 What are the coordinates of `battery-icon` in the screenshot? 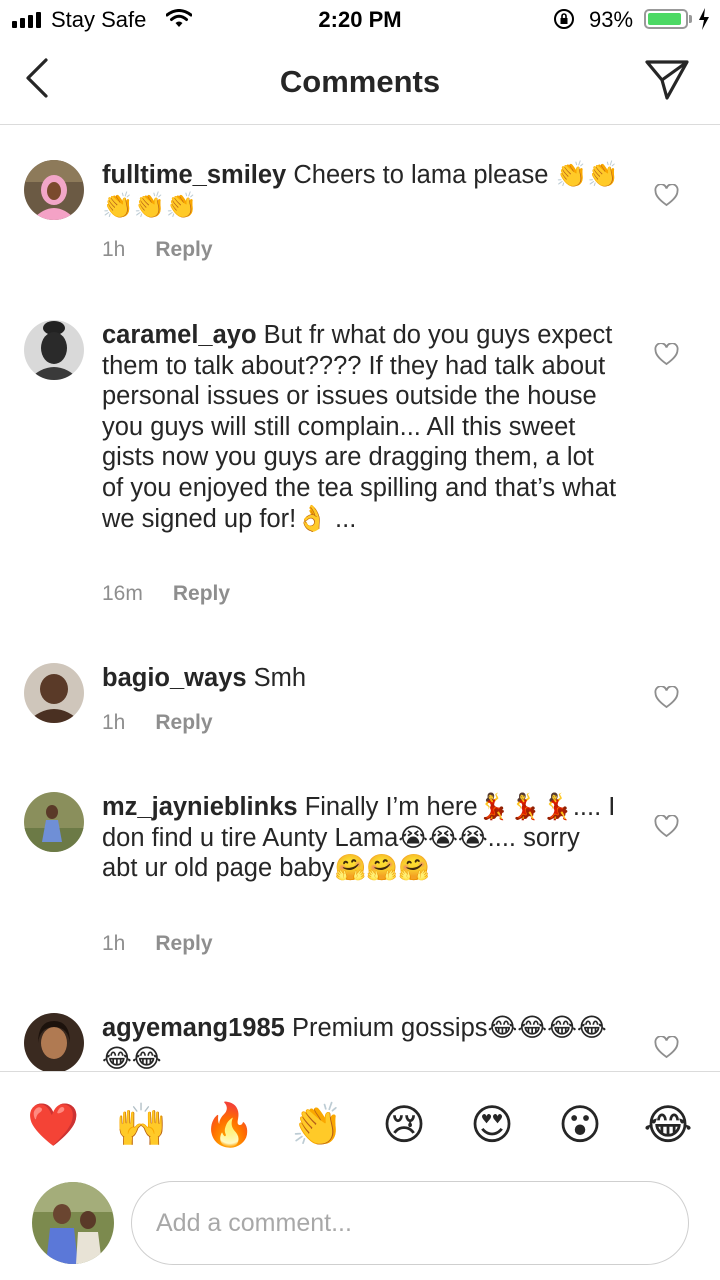 It's located at (666, 19).